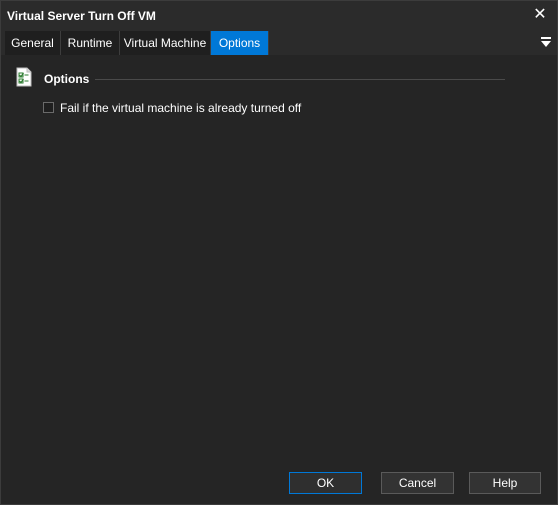  Describe the element at coordinates (81, 16) in the screenshot. I see `window-title: Virtual Server Turn Off VM` at that location.